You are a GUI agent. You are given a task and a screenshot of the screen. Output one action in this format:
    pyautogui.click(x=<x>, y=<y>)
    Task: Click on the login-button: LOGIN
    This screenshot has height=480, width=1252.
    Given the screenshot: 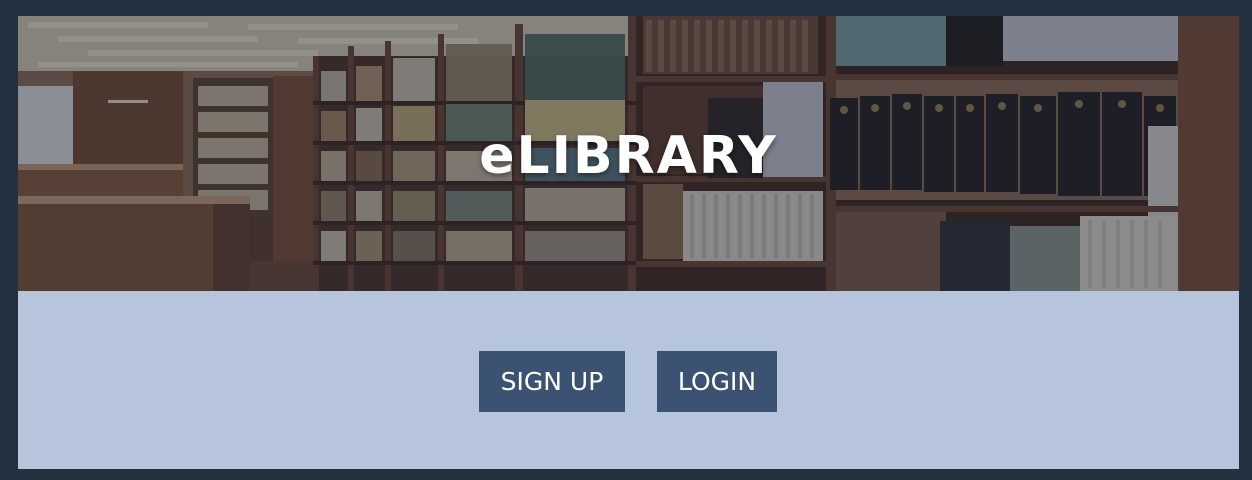 What is the action you would take?
    pyautogui.click(x=717, y=381)
    